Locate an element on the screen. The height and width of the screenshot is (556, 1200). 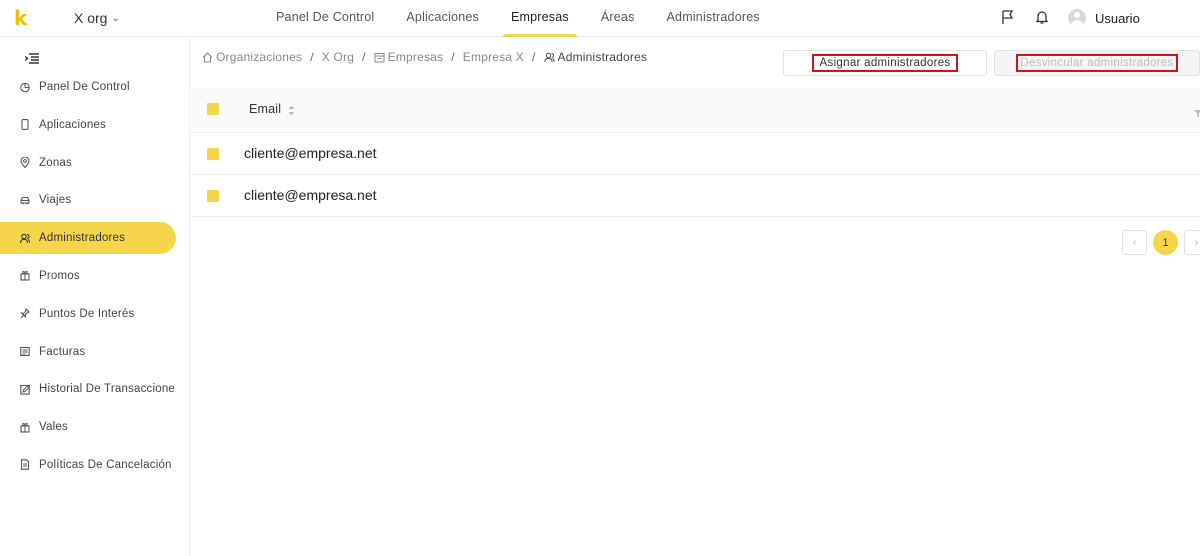
breadcrumb-org: X Org is located at coordinates (338, 57).